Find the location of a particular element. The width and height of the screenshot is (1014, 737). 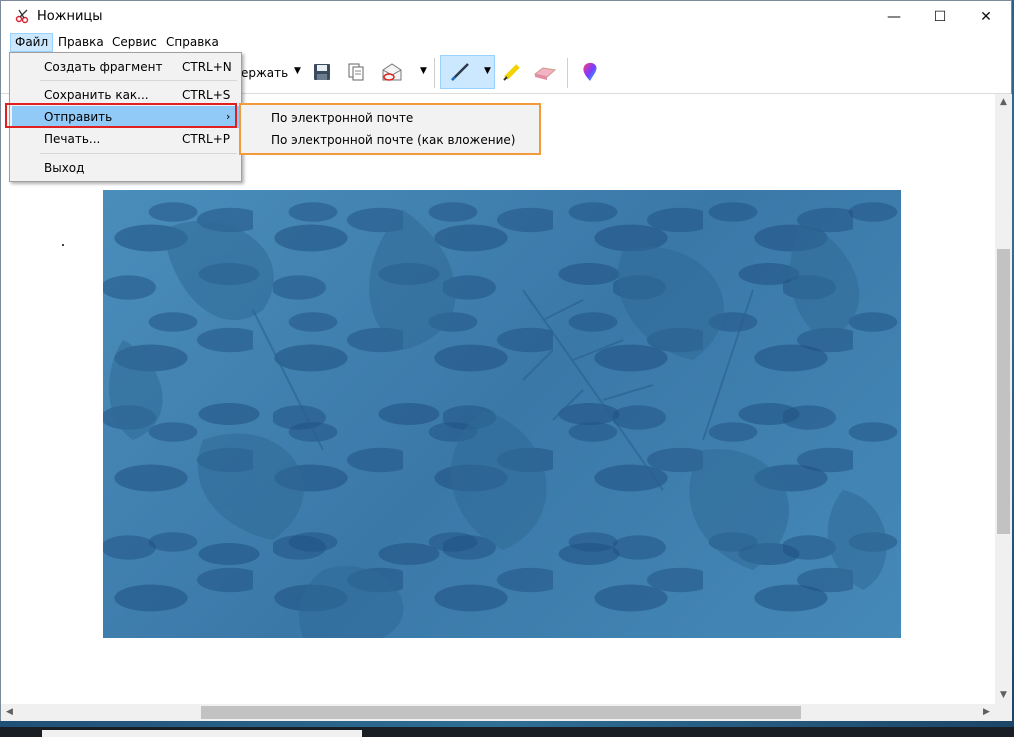

send-snip-button is located at coordinates (392, 72).